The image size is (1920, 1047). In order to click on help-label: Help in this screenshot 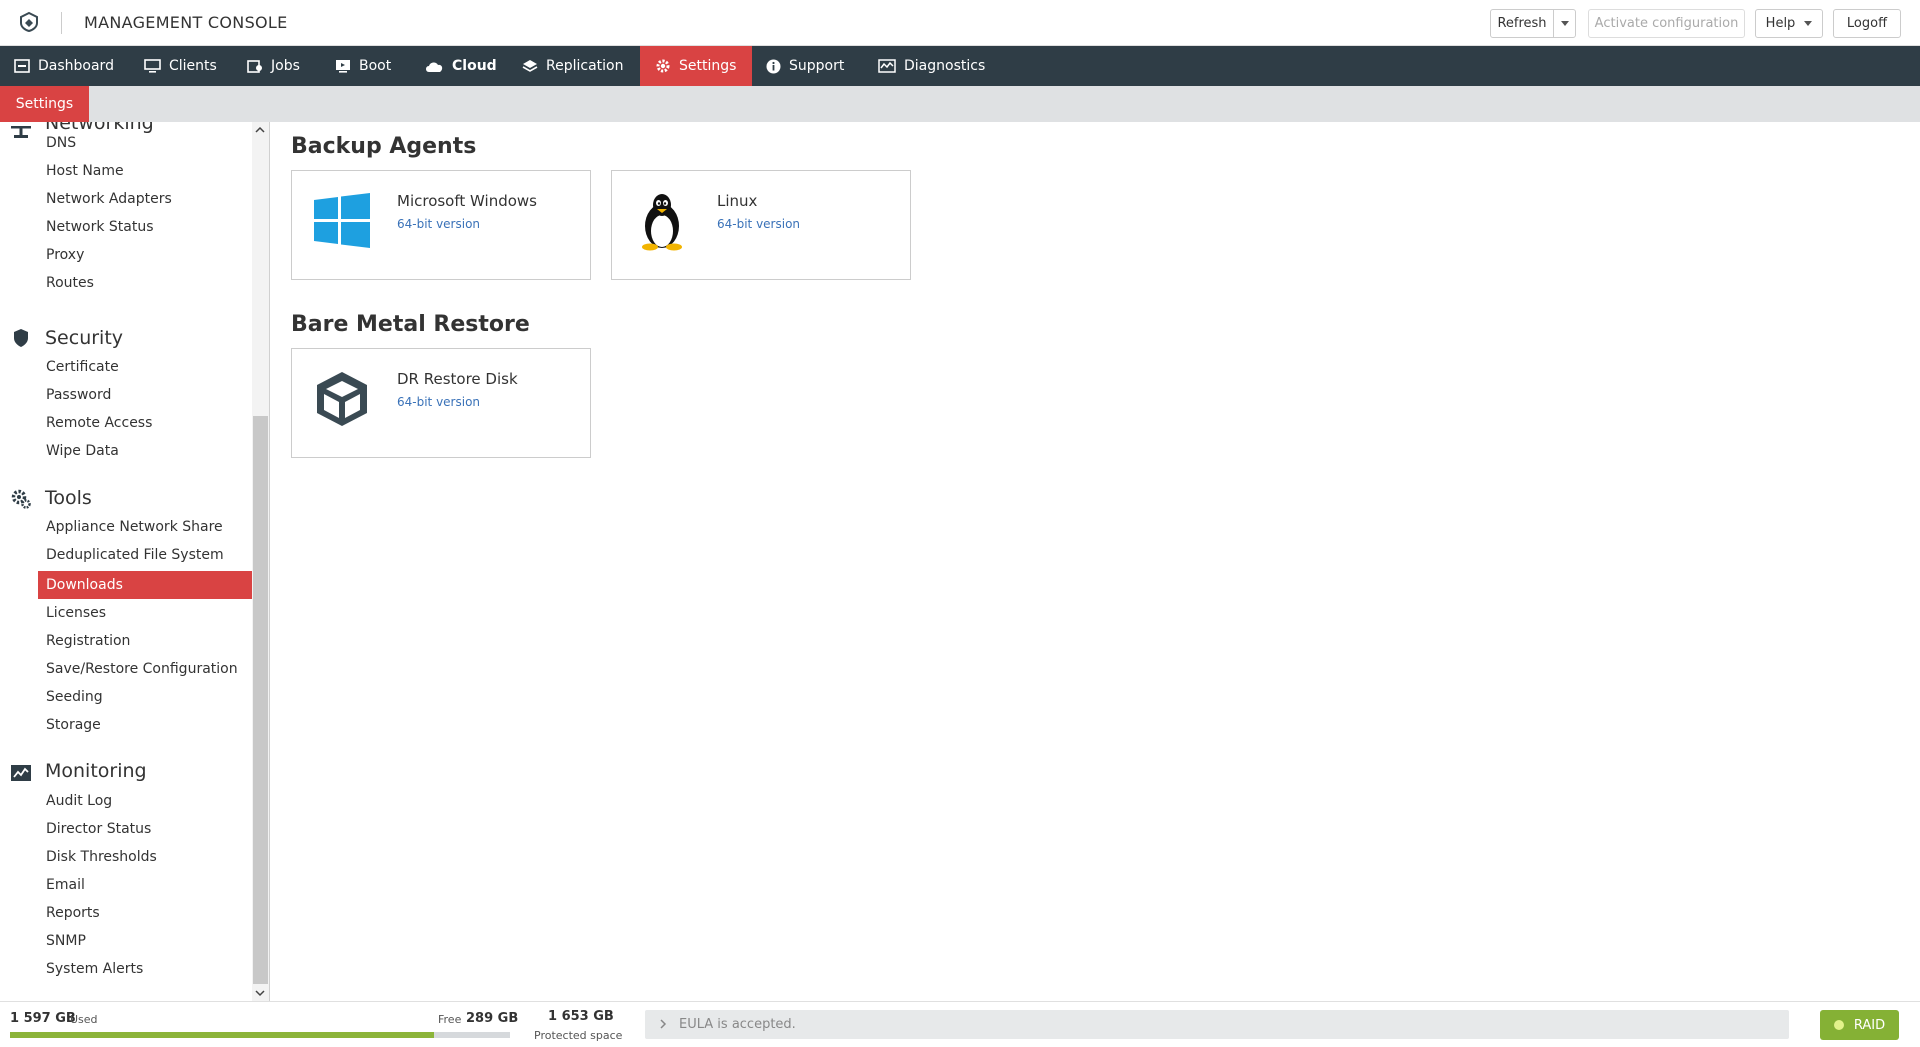, I will do `click(1780, 23)`.